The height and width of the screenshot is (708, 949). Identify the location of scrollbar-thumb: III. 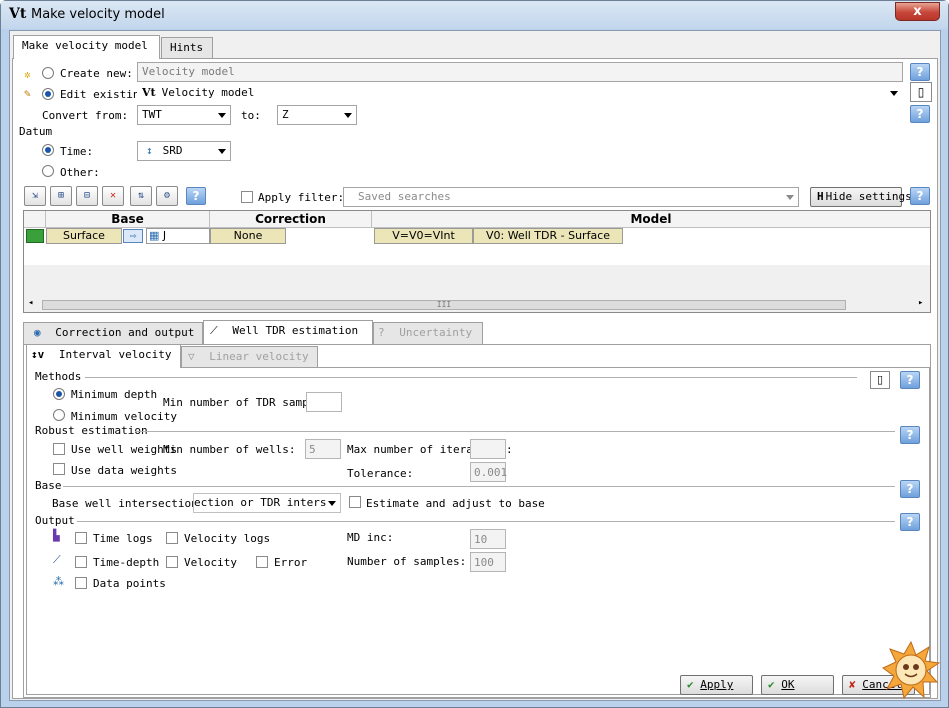
(444, 305).